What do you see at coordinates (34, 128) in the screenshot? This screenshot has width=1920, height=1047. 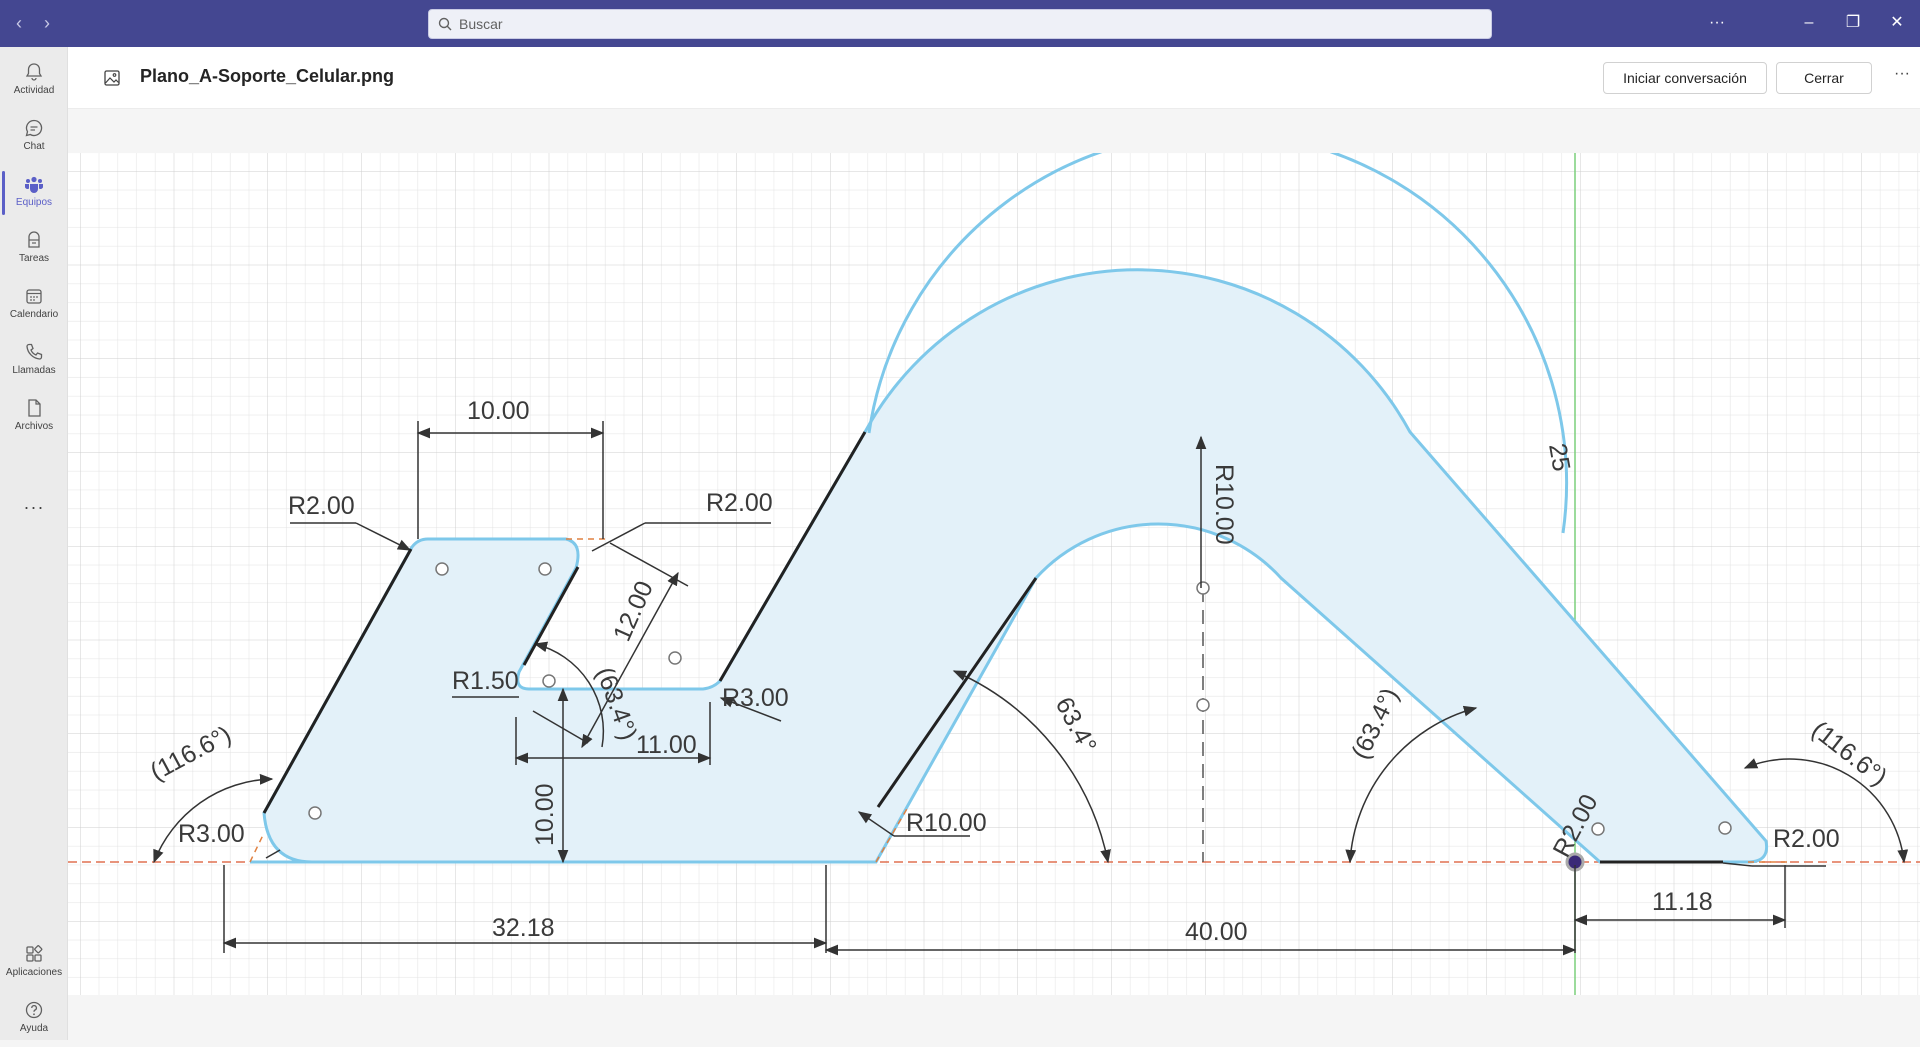 I see `chat-icon` at bounding box center [34, 128].